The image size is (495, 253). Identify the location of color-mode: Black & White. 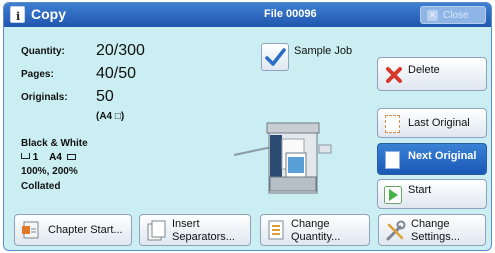
(54, 143).